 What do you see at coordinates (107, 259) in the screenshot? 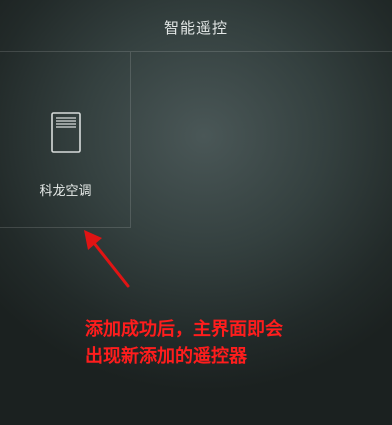
I see `annotation-arrow-icon` at bounding box center [107, 259].